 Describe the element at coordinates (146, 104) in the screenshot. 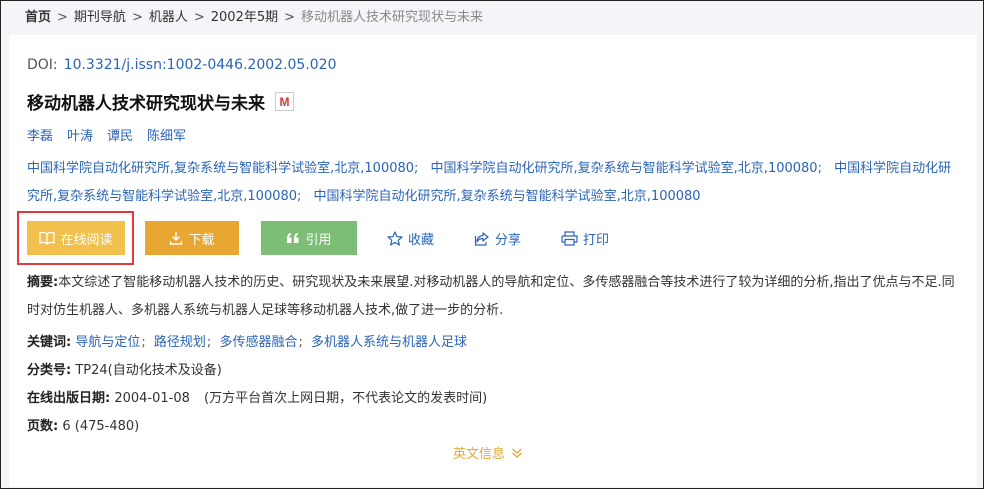

I see `article-title-text: 移动机器人技术研究现状与未来` at that location.